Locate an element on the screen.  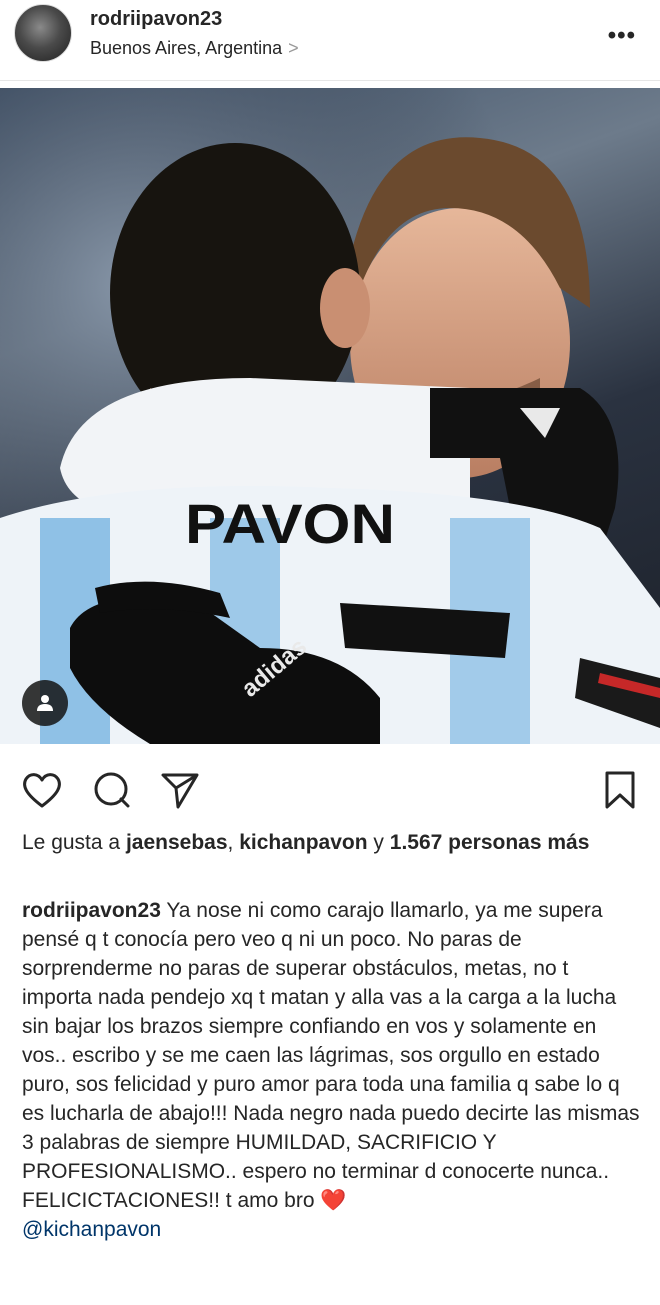
action-bar is located at coordinates (330, 790).